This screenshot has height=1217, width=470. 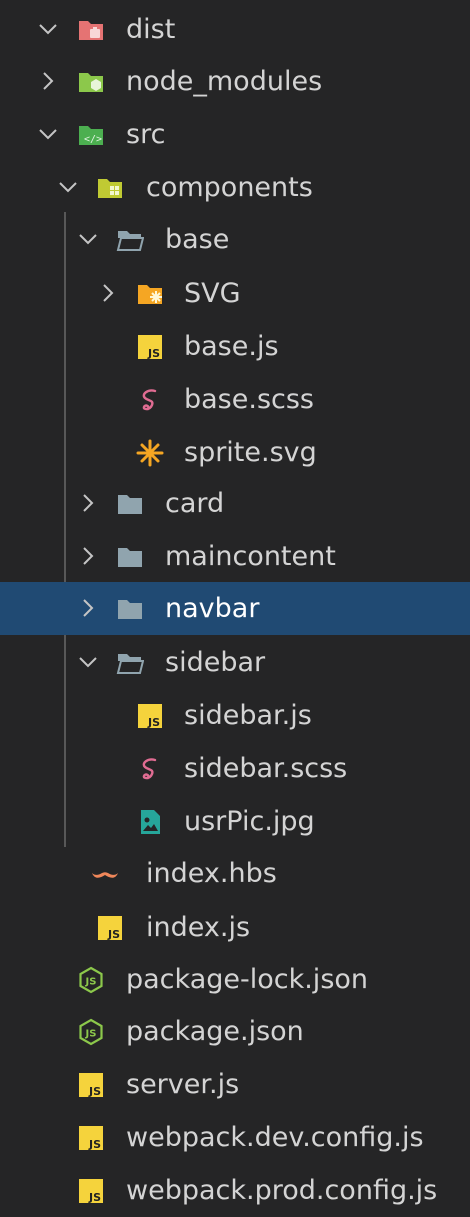 I want to click on tree-item-label: src, so click(x=146, y=134).